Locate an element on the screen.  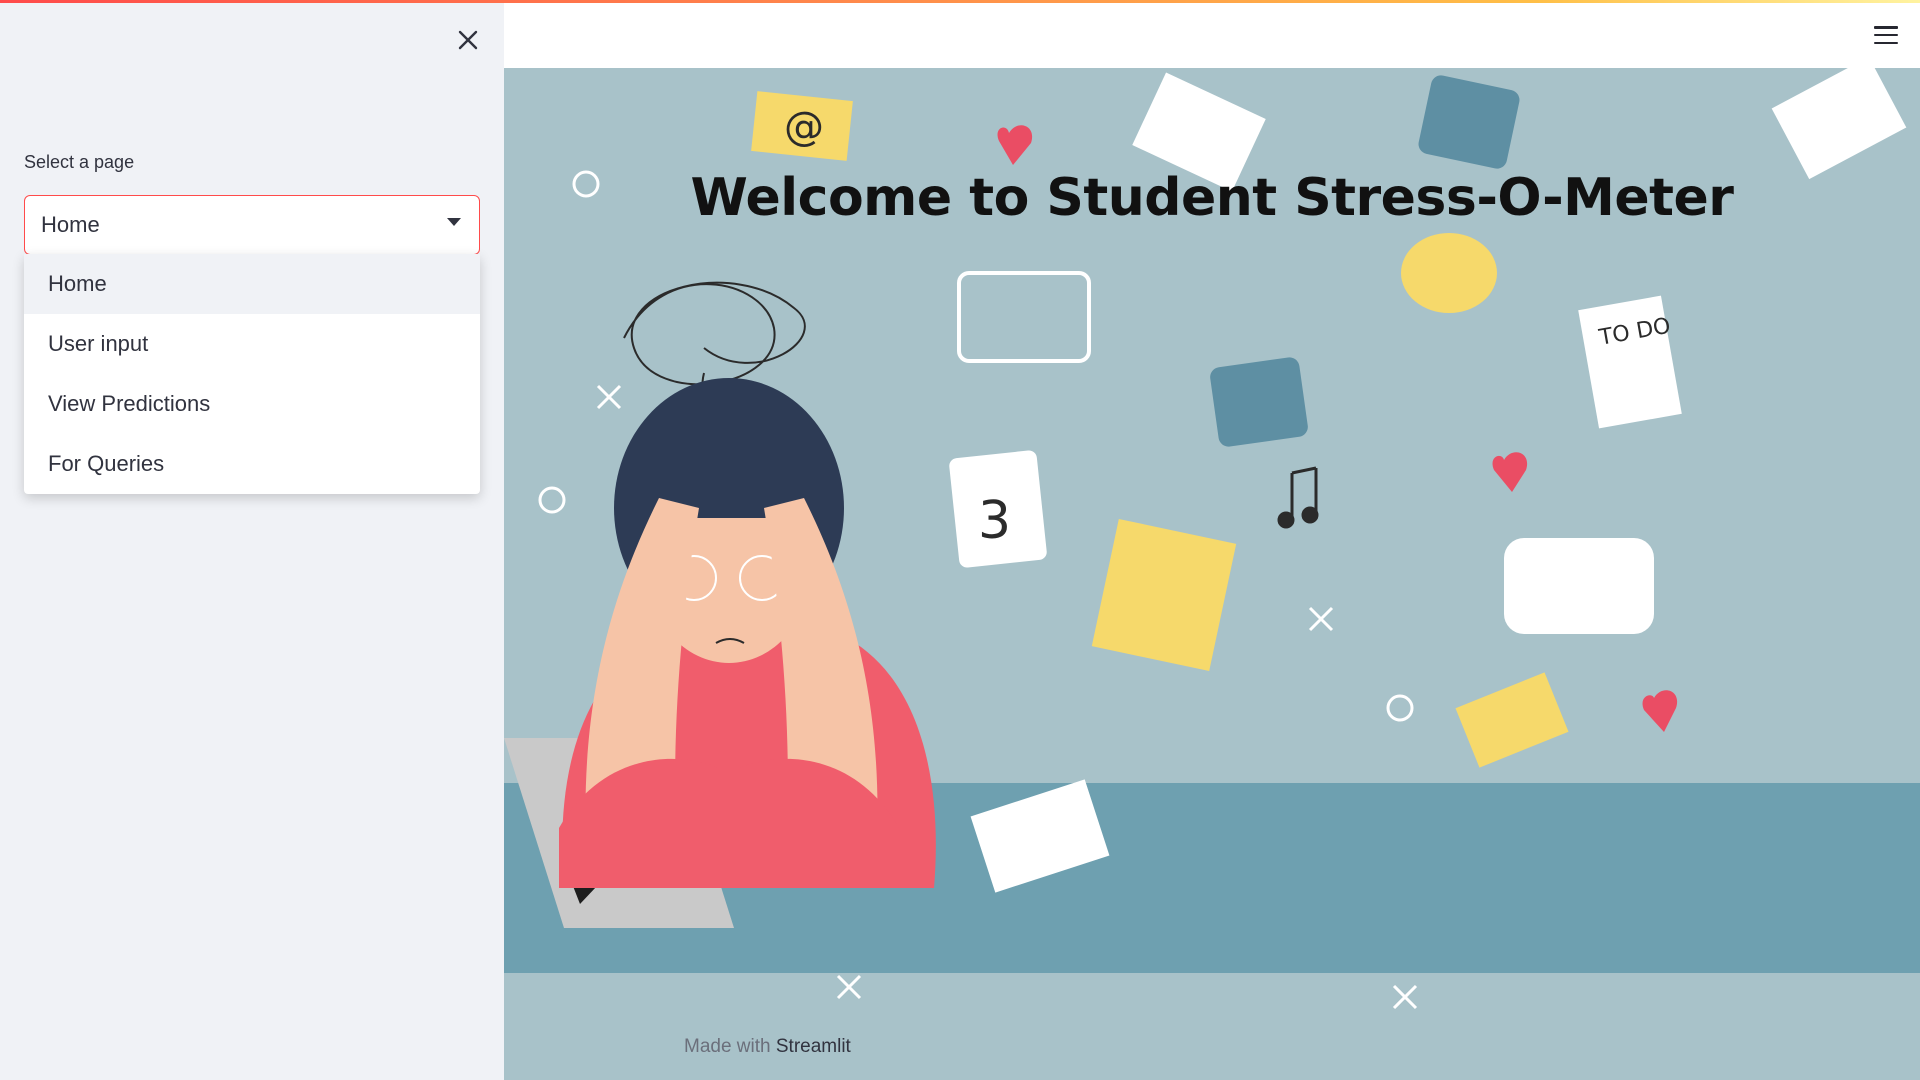
sidebar-close-button is located at coordinates (468, 40).